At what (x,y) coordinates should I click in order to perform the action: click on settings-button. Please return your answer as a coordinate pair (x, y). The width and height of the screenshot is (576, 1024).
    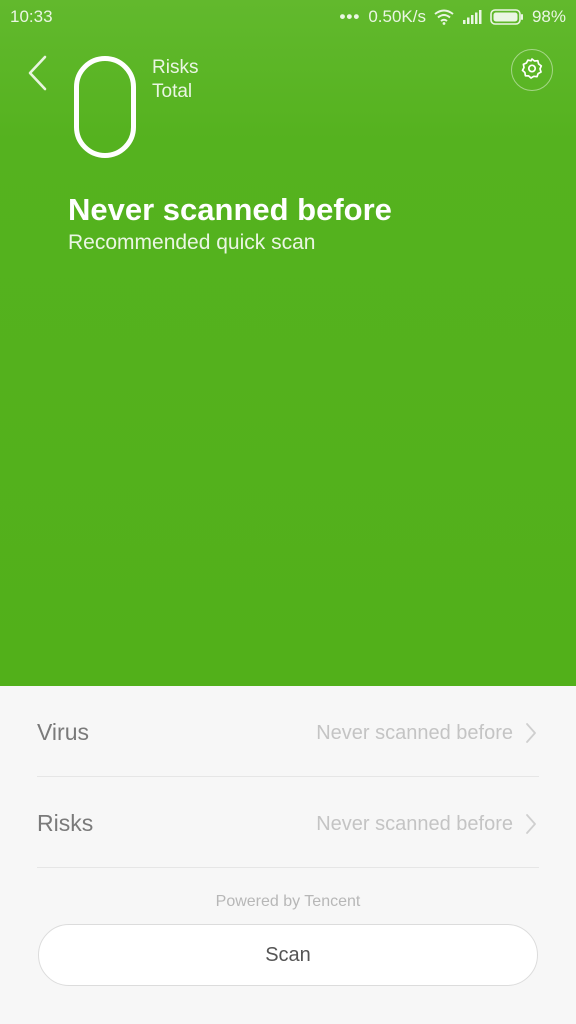
    Looking at the image, I should click on (532, 70).